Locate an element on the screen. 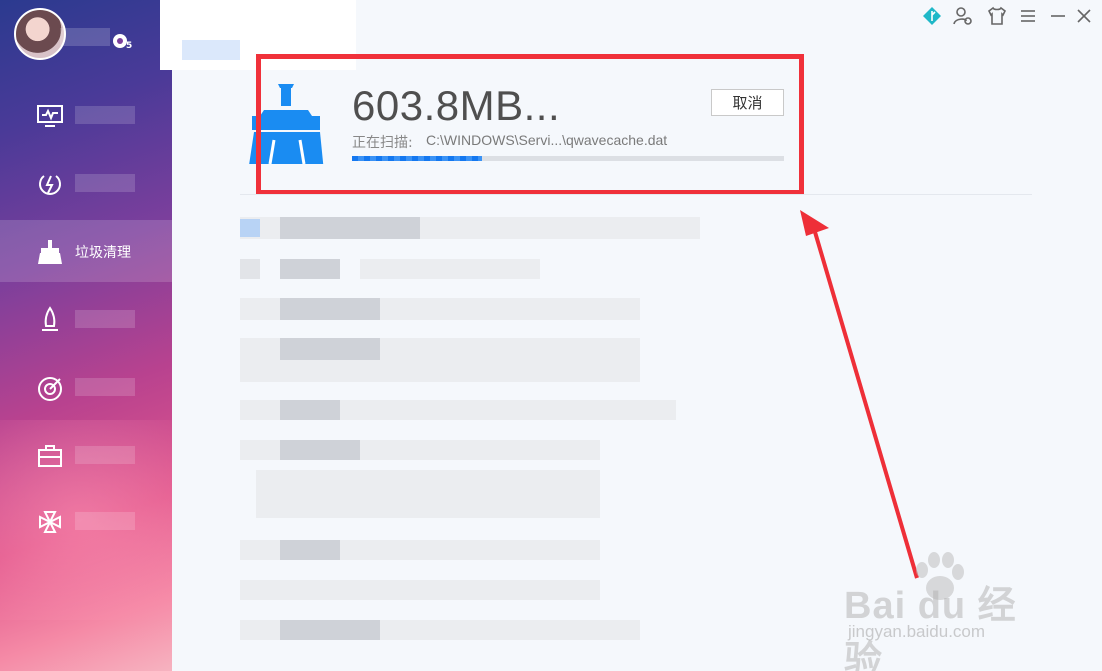 This screenshot has height=671, width=1102. sidebar-item-toolbox is located at coordinates (86, 455).